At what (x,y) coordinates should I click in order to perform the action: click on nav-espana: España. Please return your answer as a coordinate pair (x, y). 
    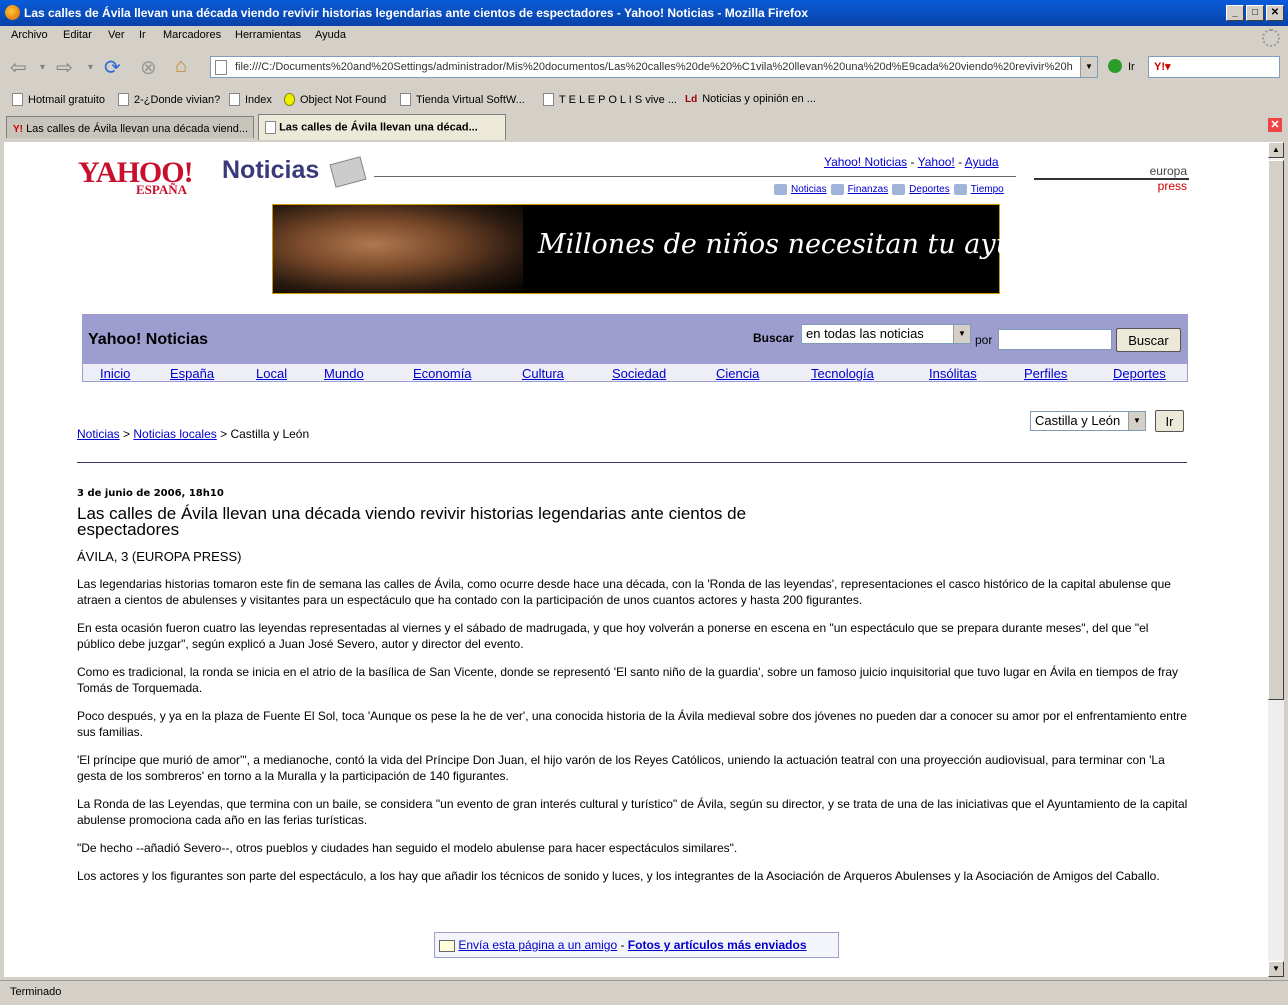
    Looking at the image, I should click on (192, 373).